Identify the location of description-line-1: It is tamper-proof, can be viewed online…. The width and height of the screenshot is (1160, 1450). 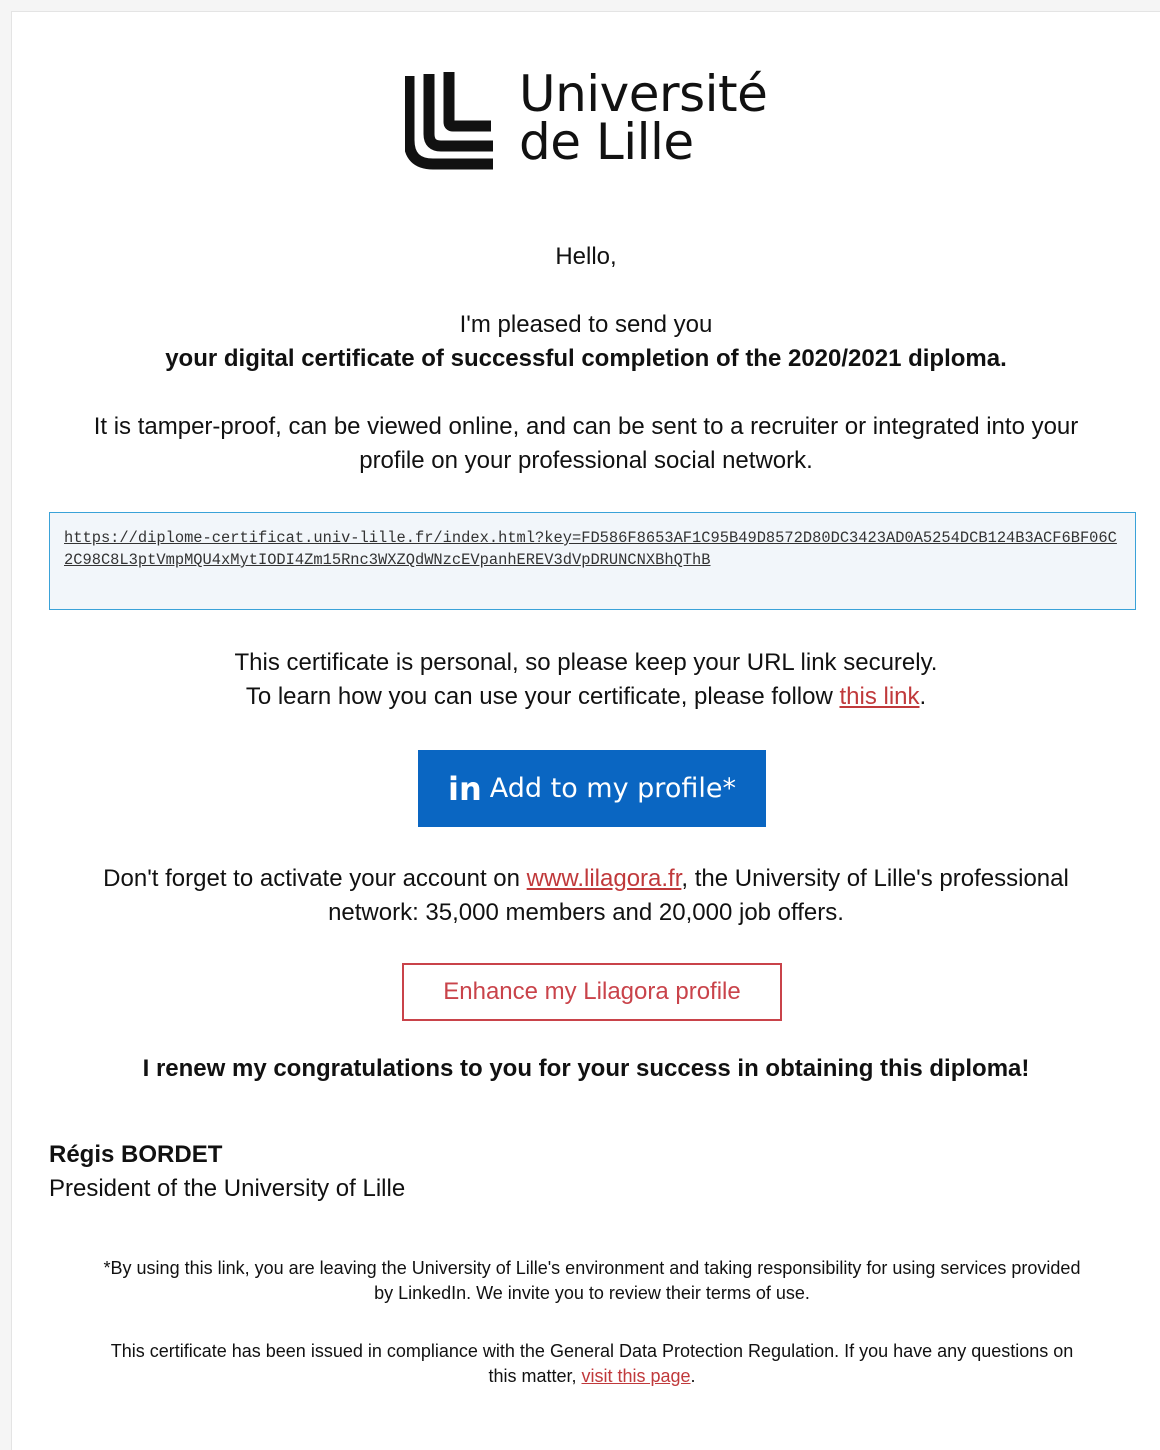
(586, 426).